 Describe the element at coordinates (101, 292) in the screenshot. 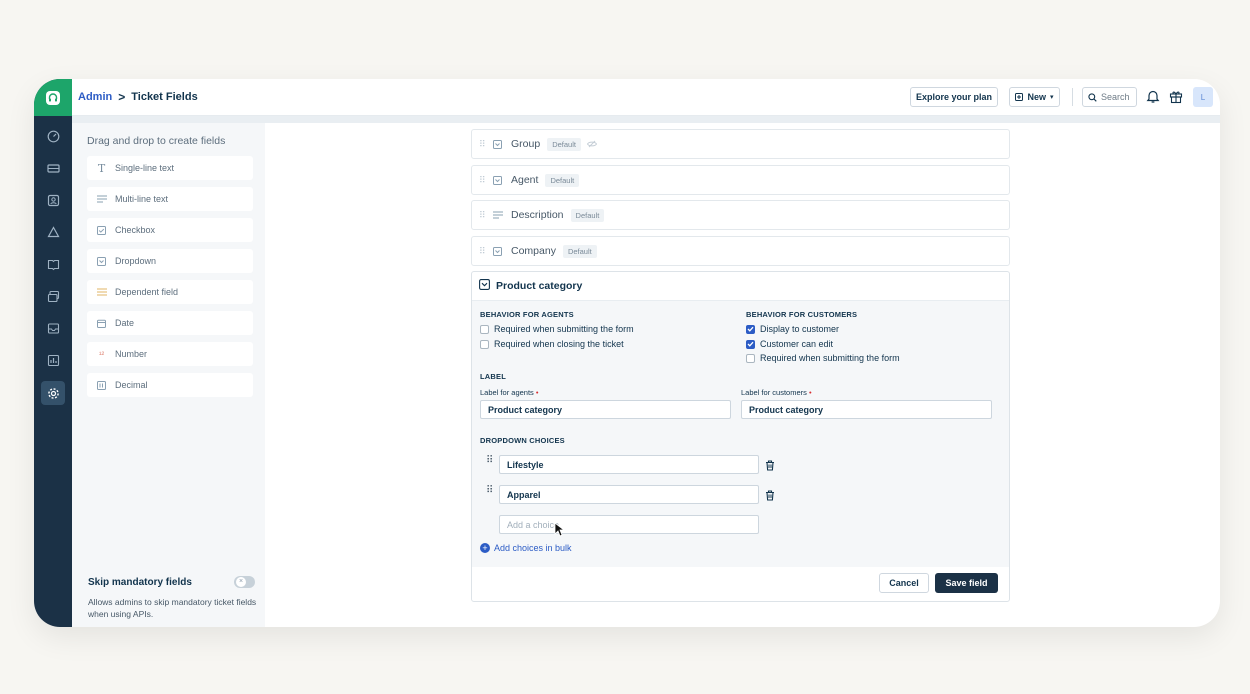

I see `dependent-icon` at that location.